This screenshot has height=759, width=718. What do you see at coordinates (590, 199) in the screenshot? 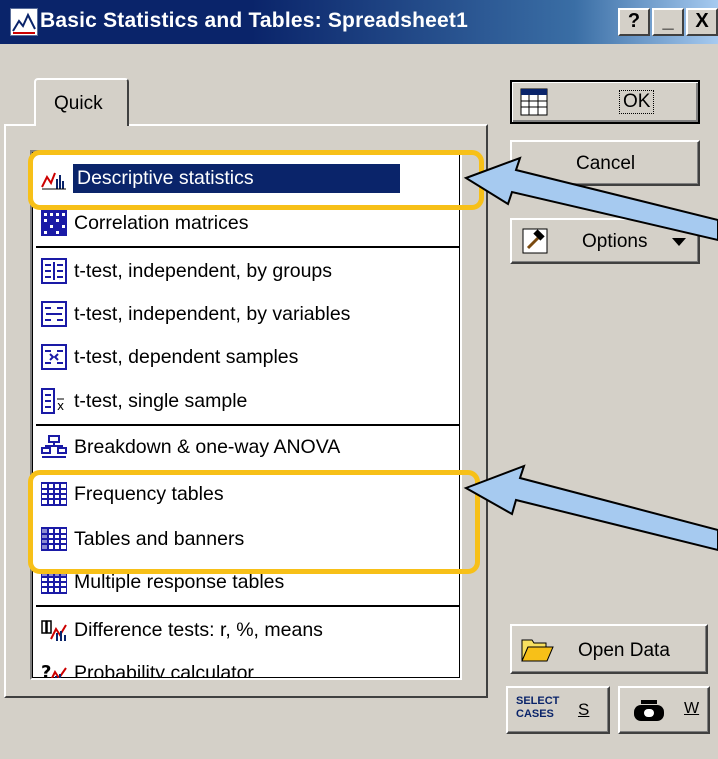
I see `annotation-arrow-upper` at bounding box center [590, 199].